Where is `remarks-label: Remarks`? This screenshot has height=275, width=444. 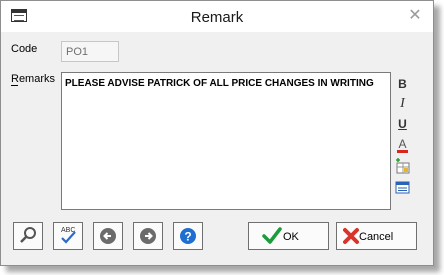
remarks-label: Remarks is located at coordinates (33, 79).